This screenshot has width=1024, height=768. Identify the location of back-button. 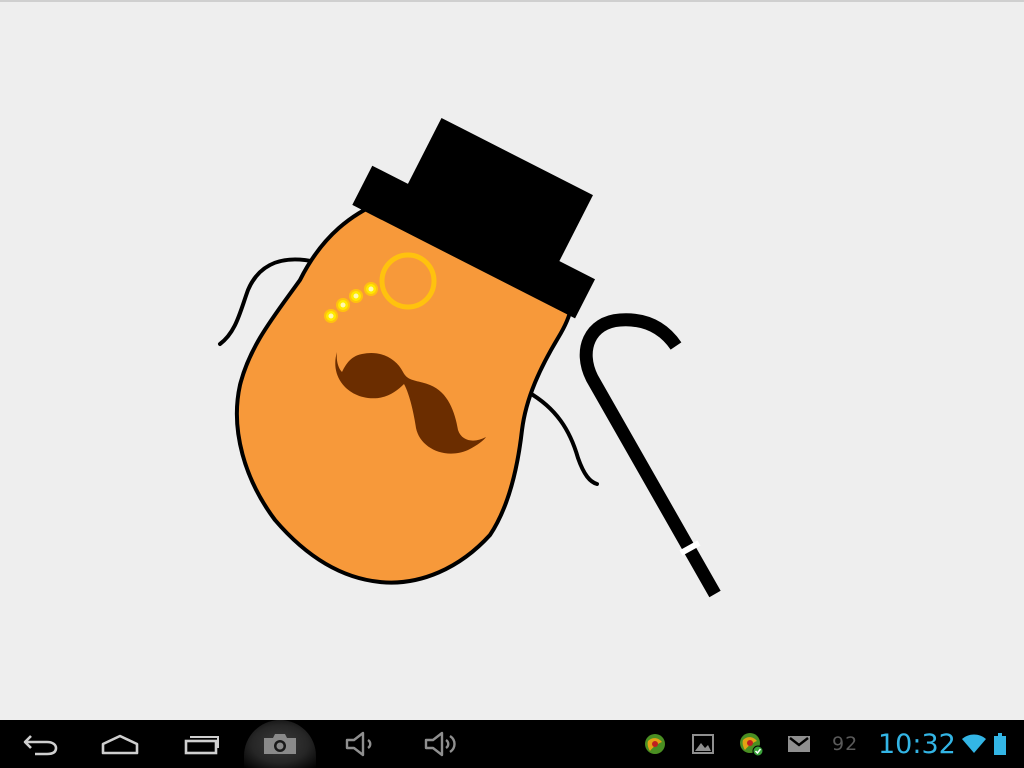
(40, 744).